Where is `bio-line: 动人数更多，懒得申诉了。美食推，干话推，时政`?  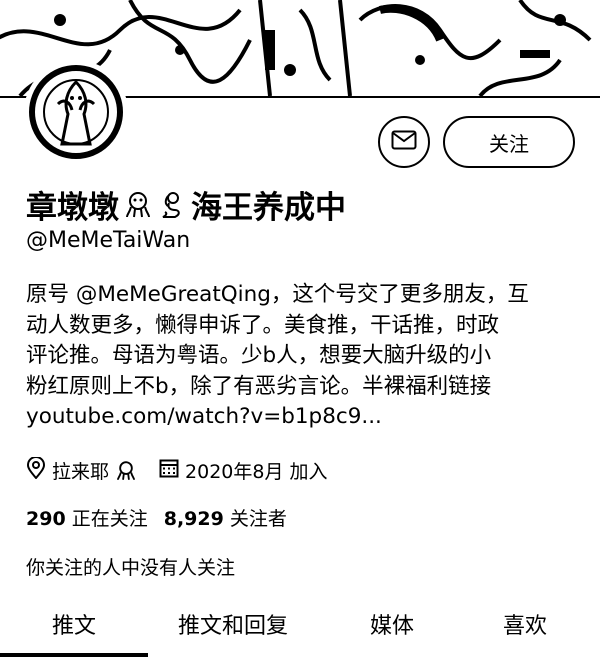
bio-line: 动人数更多，懒得申诉了。美食推，干话推，时政 is located at coordinates (263, 325).